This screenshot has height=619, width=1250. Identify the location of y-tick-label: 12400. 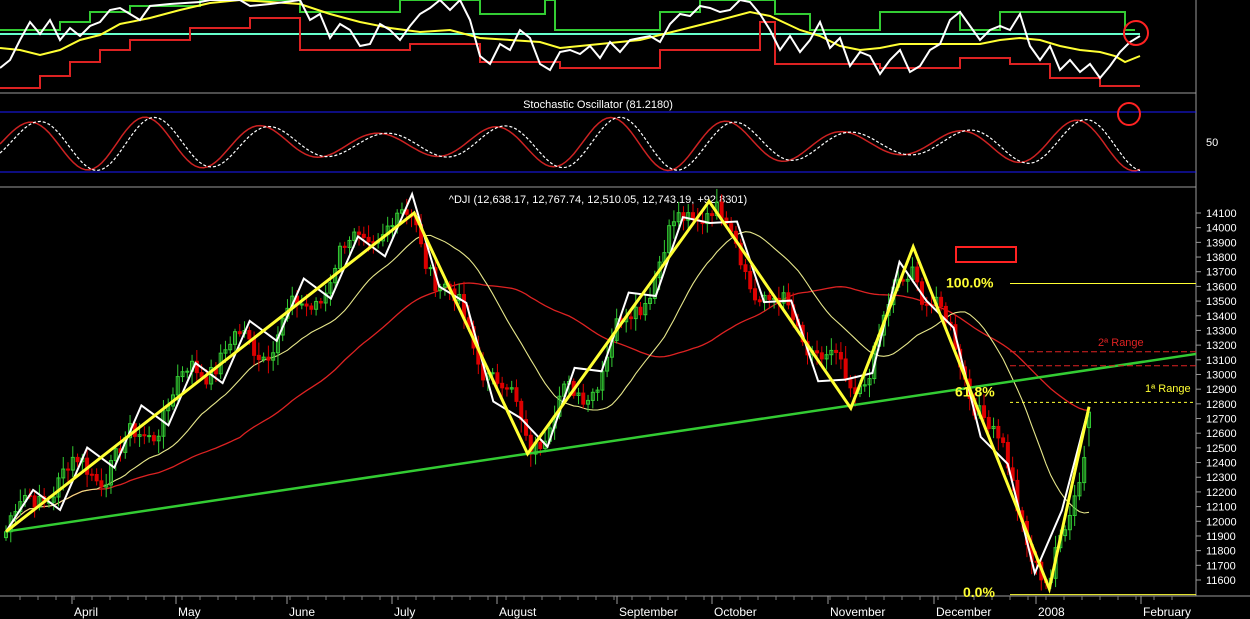
(1221, 464).